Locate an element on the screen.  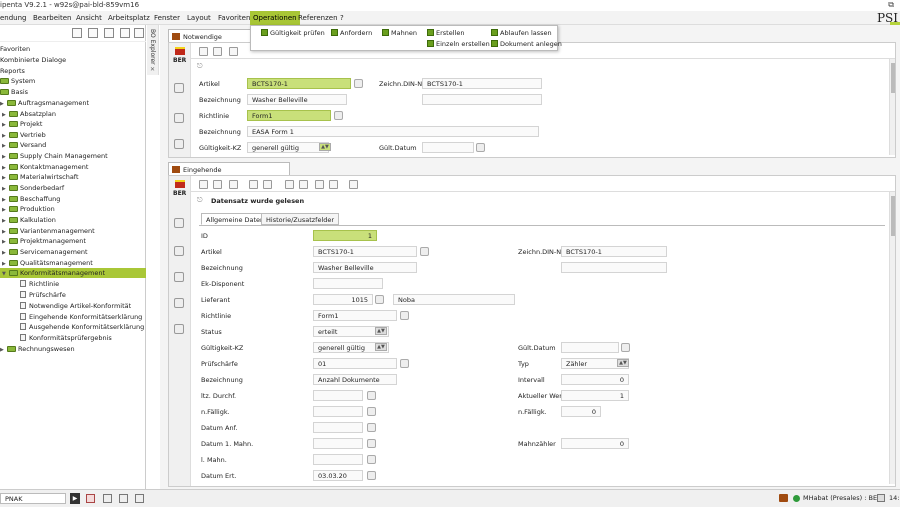
minus-icon is located at coordinates (139, 33).